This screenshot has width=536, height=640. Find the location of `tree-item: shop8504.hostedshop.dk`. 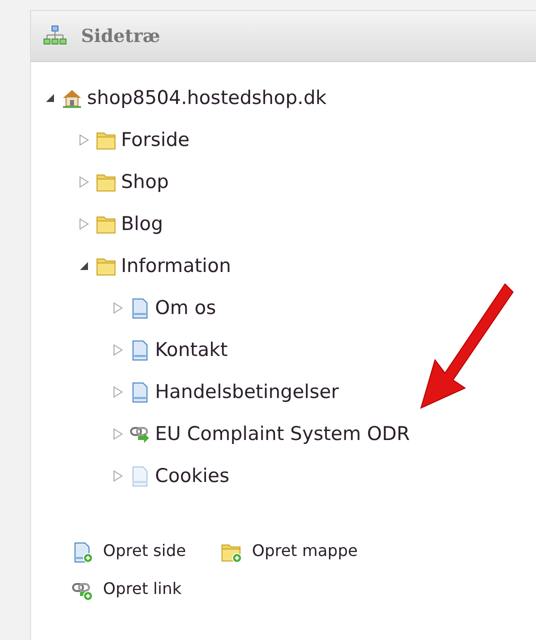

tree-item: shop8504.hostedshop.dk is located at coordinates (207, 98).